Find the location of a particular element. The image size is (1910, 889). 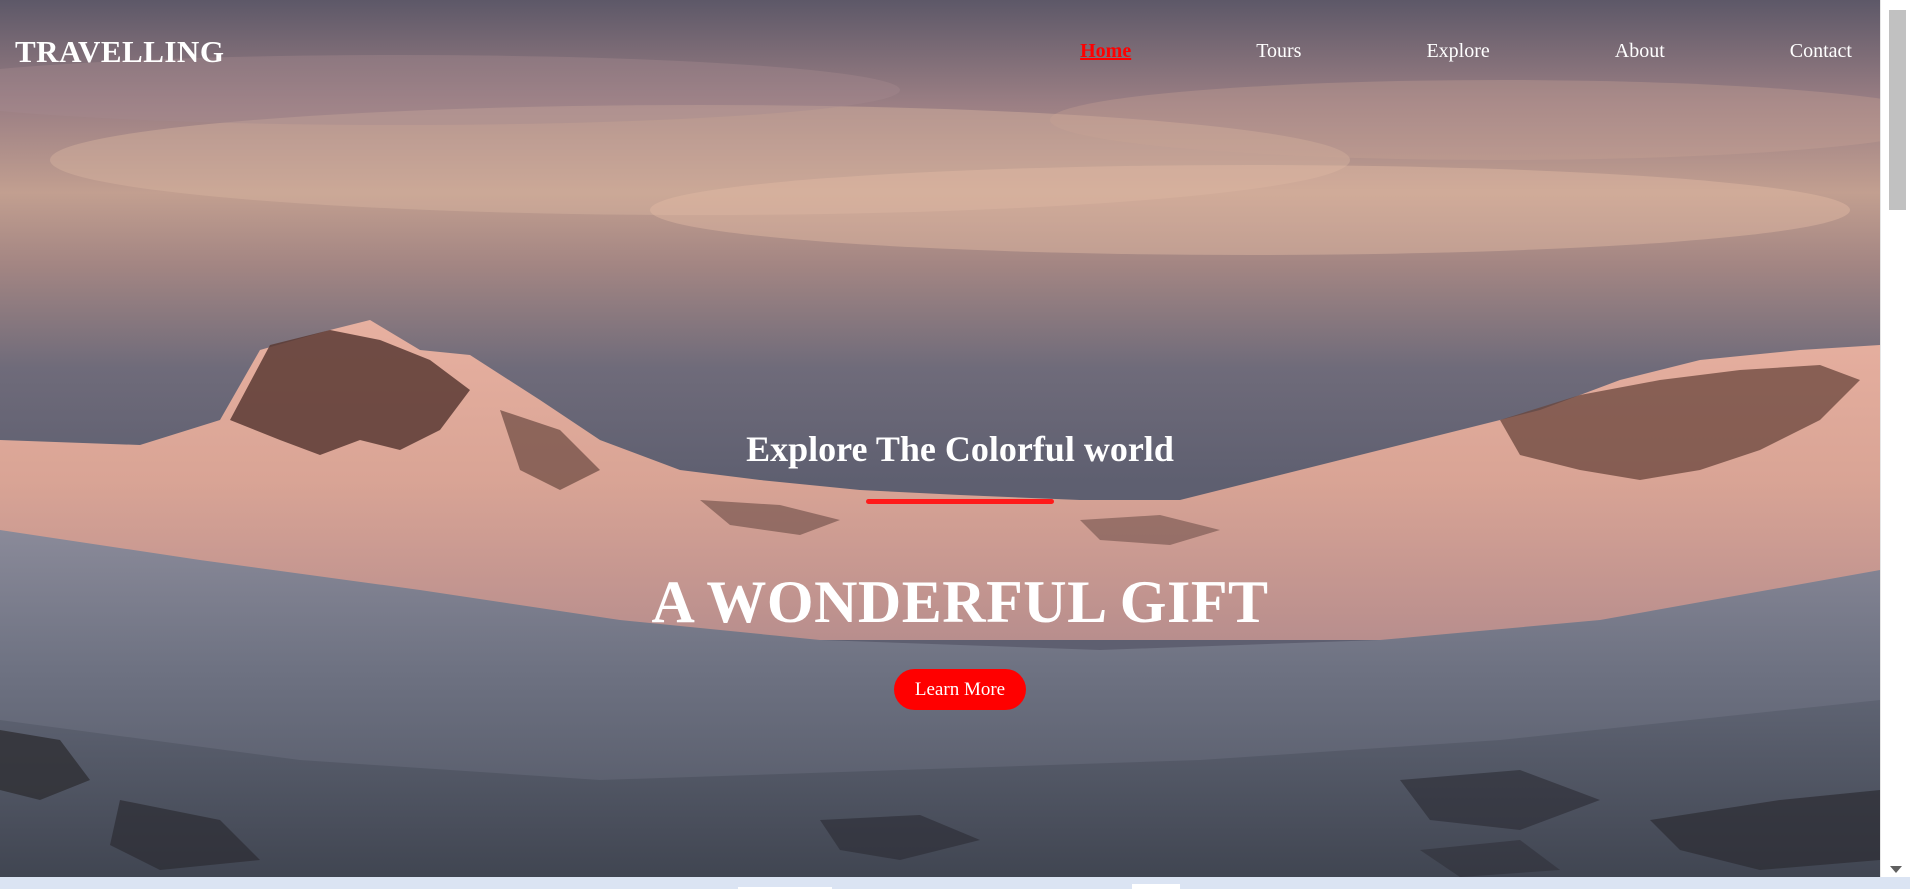

learn-more-button: Learn More is located at coordinates (960, 689).